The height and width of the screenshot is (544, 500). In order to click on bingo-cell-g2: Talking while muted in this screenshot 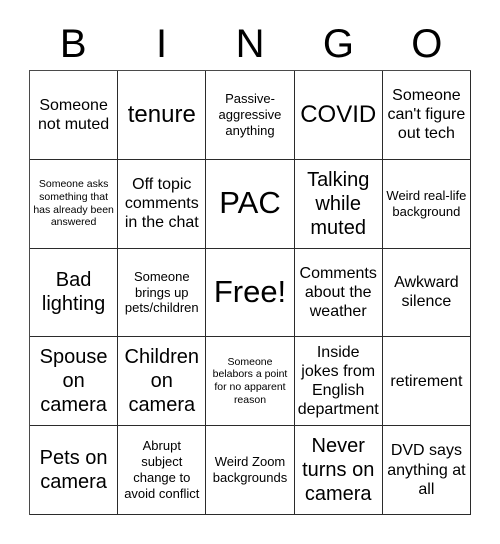, I will do `click(338, 204)`.